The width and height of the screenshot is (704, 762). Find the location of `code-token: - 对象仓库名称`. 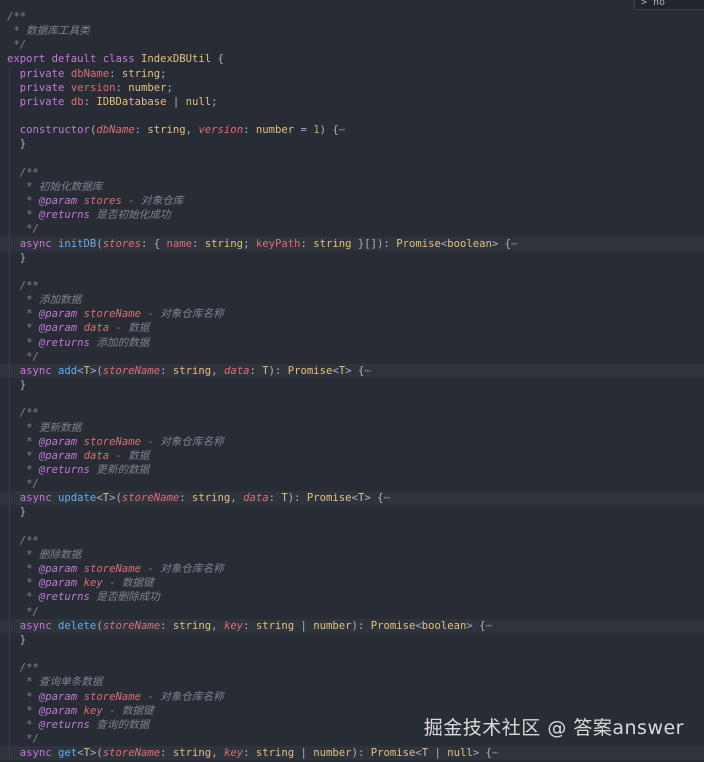

code-token: - 对象仓库名称 is located at coordinates (182, 696).